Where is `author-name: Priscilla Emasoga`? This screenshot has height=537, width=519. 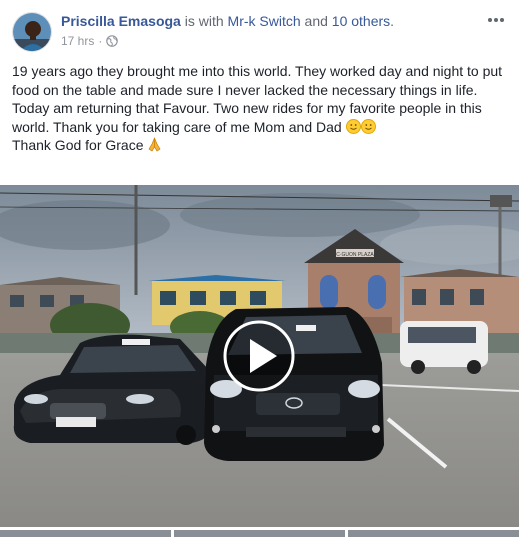
author-name: Priscilla Emasoga is located at coordinates (121, 21).